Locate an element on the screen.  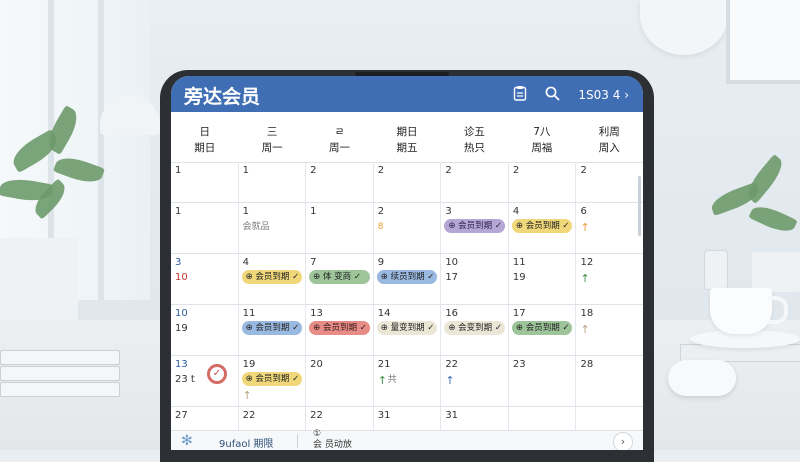
day-number: 31 is located at coordinates (384, 415).